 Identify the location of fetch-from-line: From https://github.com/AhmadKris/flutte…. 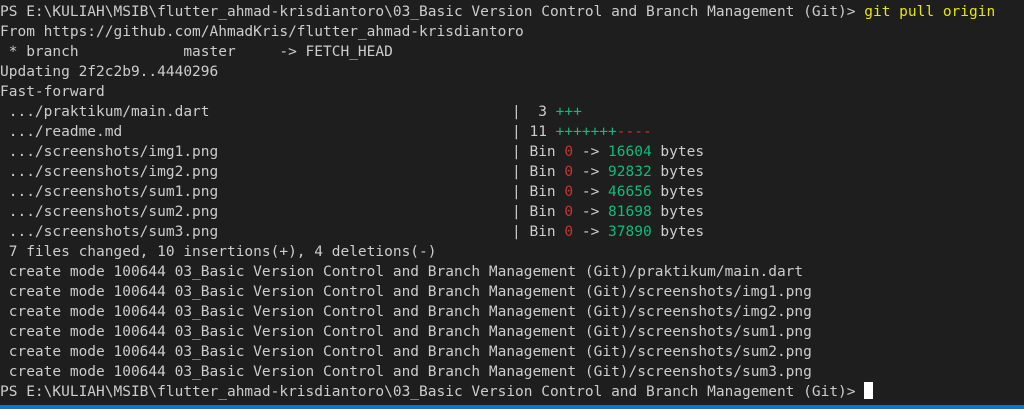
(262, 32).